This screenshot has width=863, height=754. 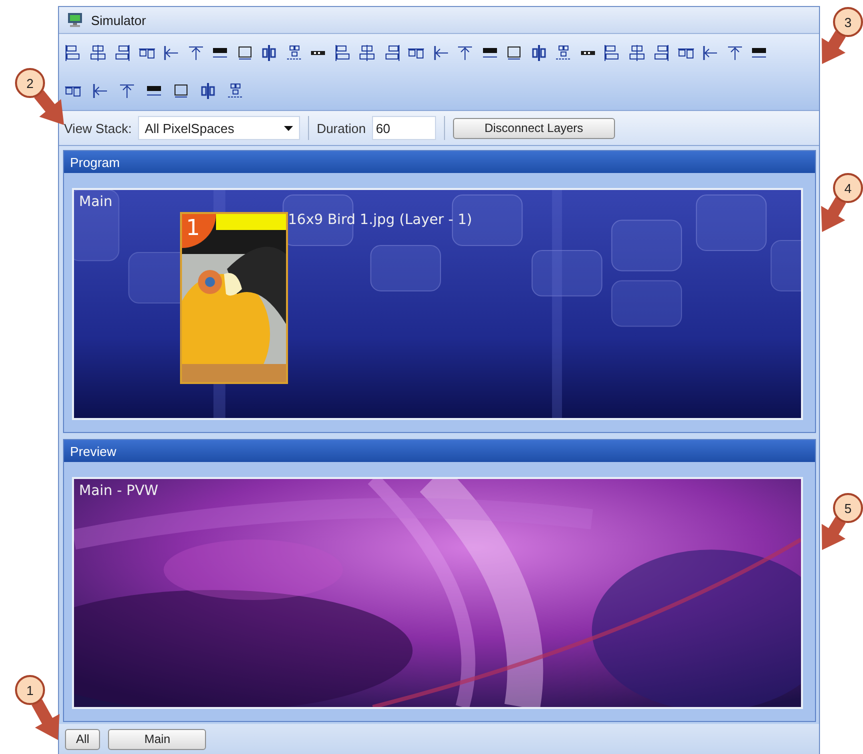 I want to click on callout-number: 3, so click(x=848, y=22).